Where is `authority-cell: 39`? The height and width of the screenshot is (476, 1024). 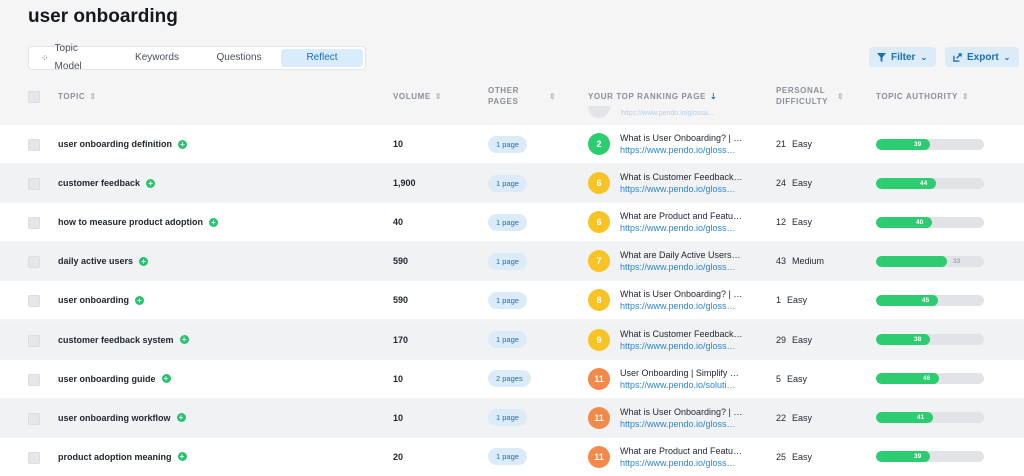 authority-cell: 39 is located at coordinates (930, 144).